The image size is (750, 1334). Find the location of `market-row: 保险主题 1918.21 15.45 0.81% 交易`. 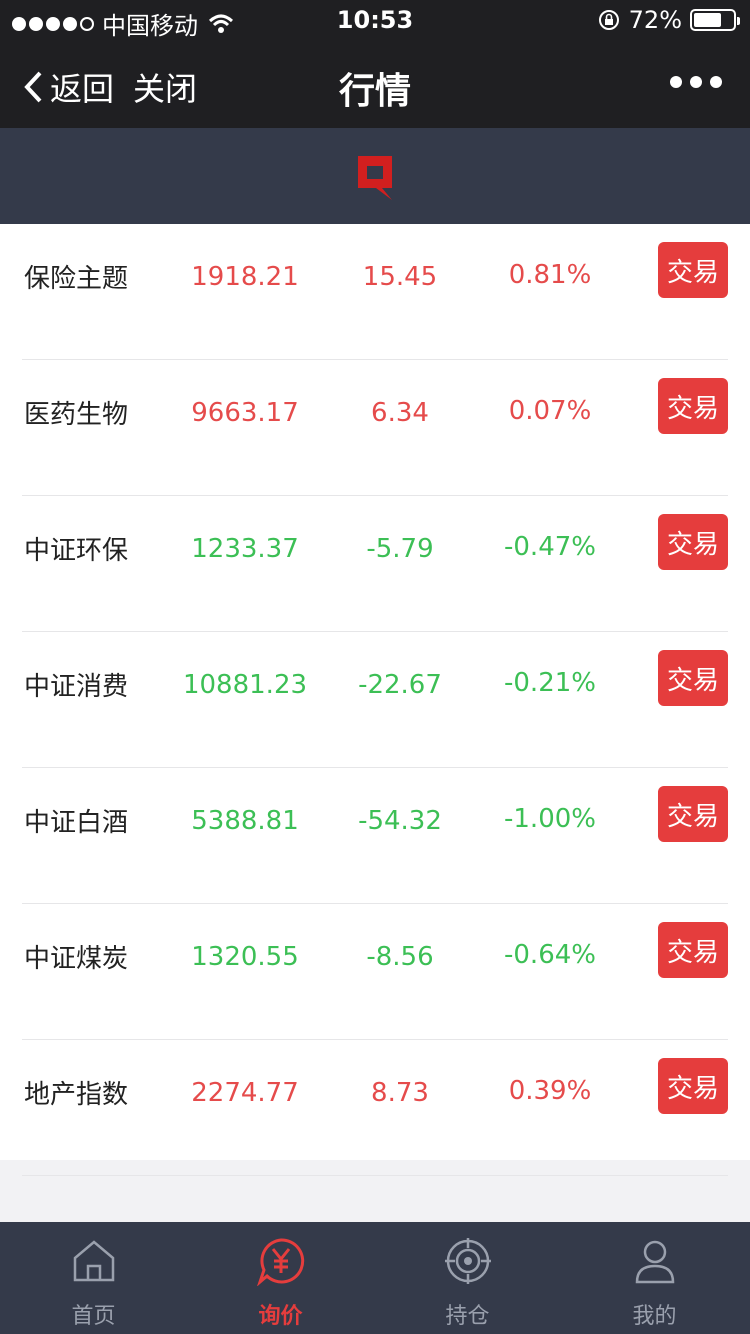

market-row: 保险主题 1918.21 15.45 0.81% 交易 is located at coordinates (375, 292).